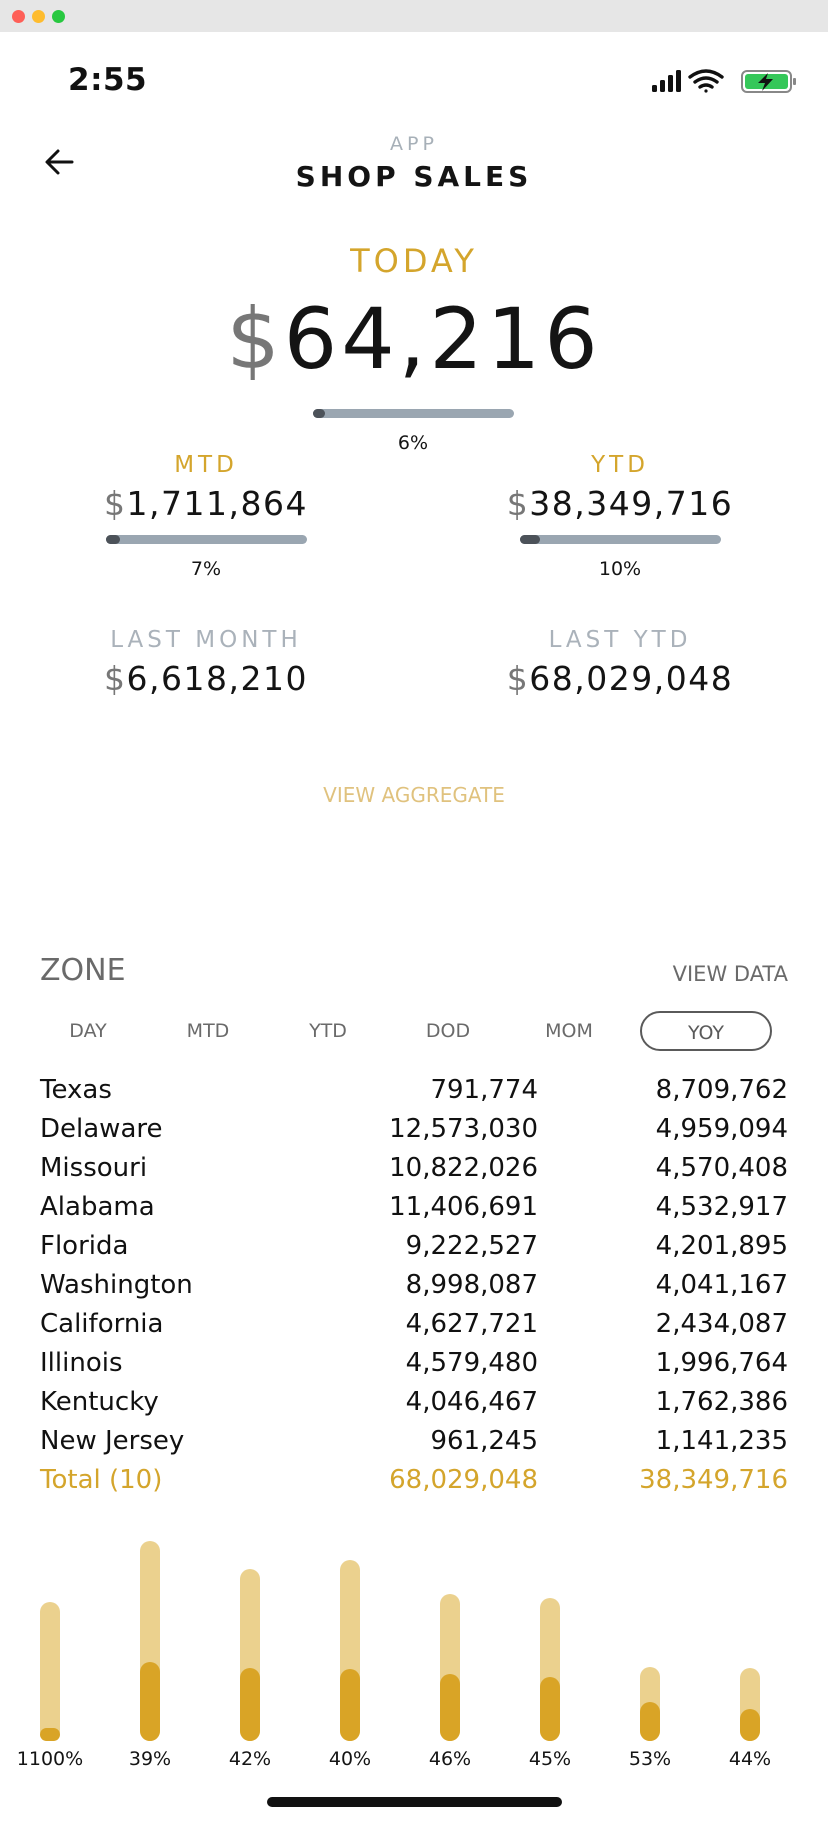 This screenshot has width=828, height=1824. What do you see at coordinates (101, 1480) in the screenshot?
I see `row-name: Total (10)` at bounding box center [101, 1480].